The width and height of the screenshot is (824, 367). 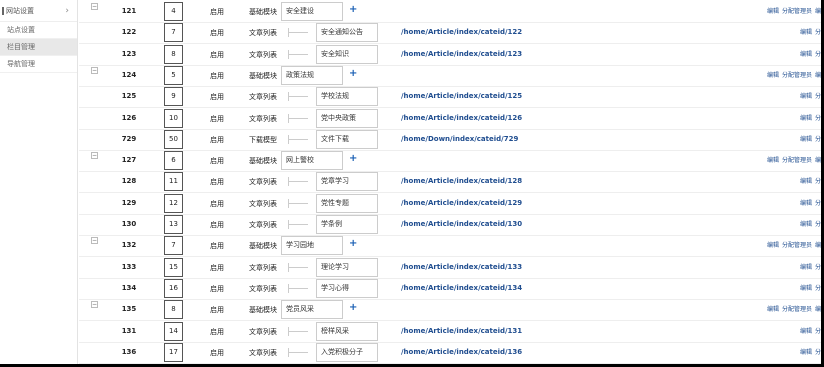 What do you see at coordinates (347, 118) in the screenshot?
I see `category-name-input: 党中央政策` at bounding box center [347, 118].